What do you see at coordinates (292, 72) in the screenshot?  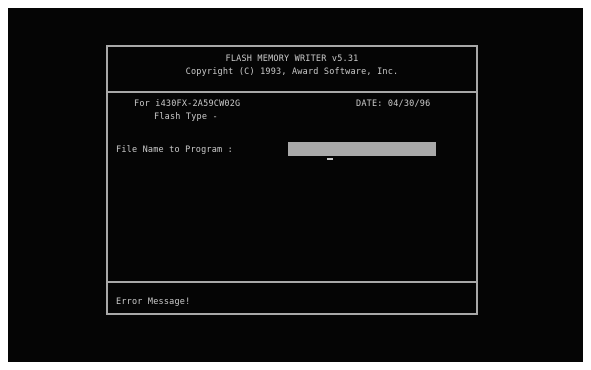 I see `copyright-line: Copyright (C) 1993, Award Software, Inc.` at bounding box center [292, 72].